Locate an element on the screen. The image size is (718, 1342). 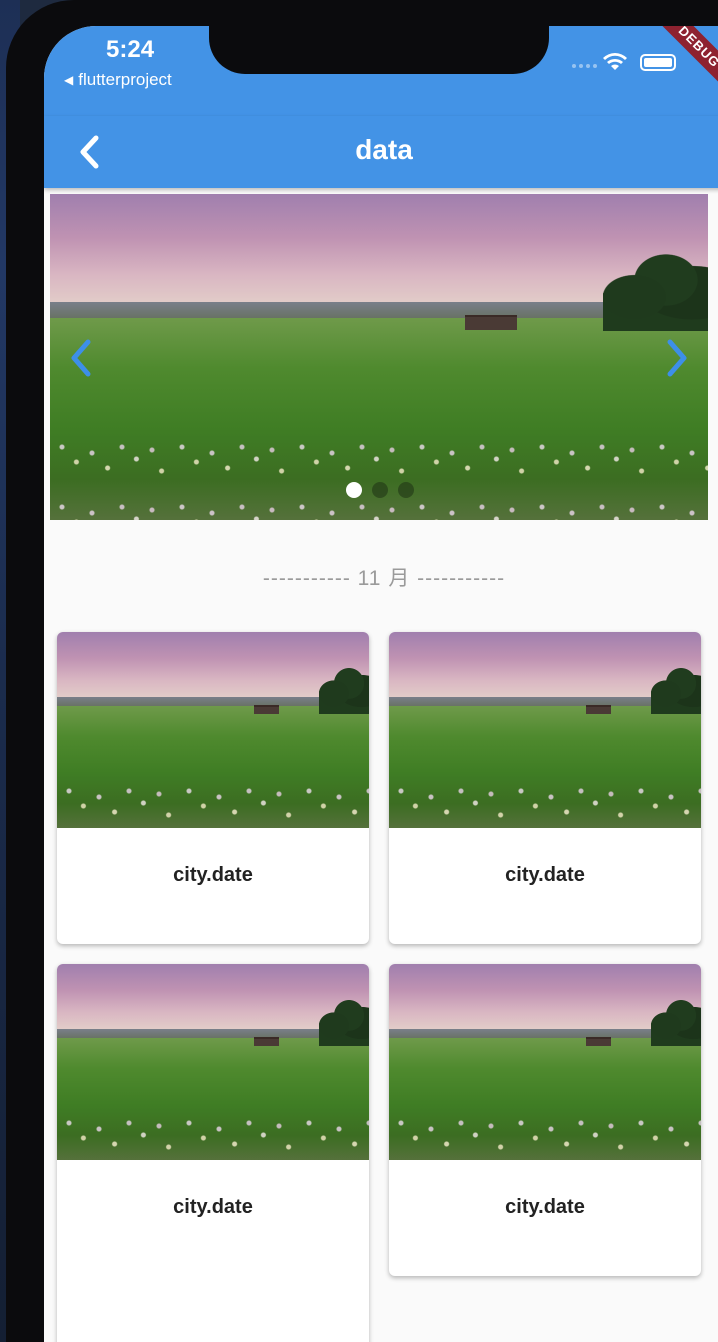
wifi-icon is located at coordinates (615, 61).